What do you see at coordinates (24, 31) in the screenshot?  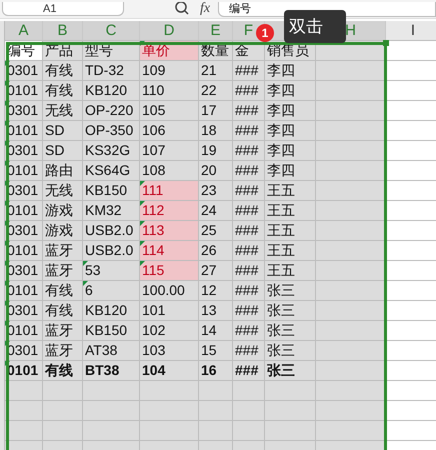 I see `column-header: A` at bounding box center [24, 31].